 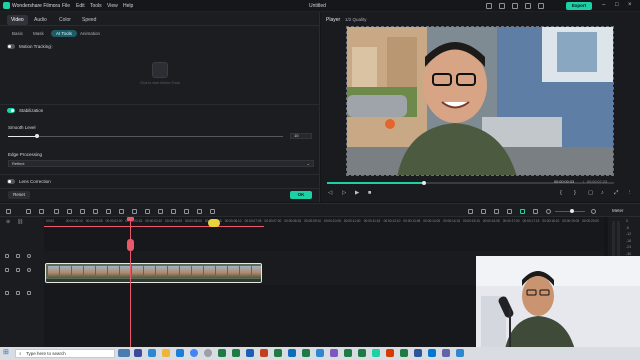 I want to click on store-icon, so click(x=292, y=353).